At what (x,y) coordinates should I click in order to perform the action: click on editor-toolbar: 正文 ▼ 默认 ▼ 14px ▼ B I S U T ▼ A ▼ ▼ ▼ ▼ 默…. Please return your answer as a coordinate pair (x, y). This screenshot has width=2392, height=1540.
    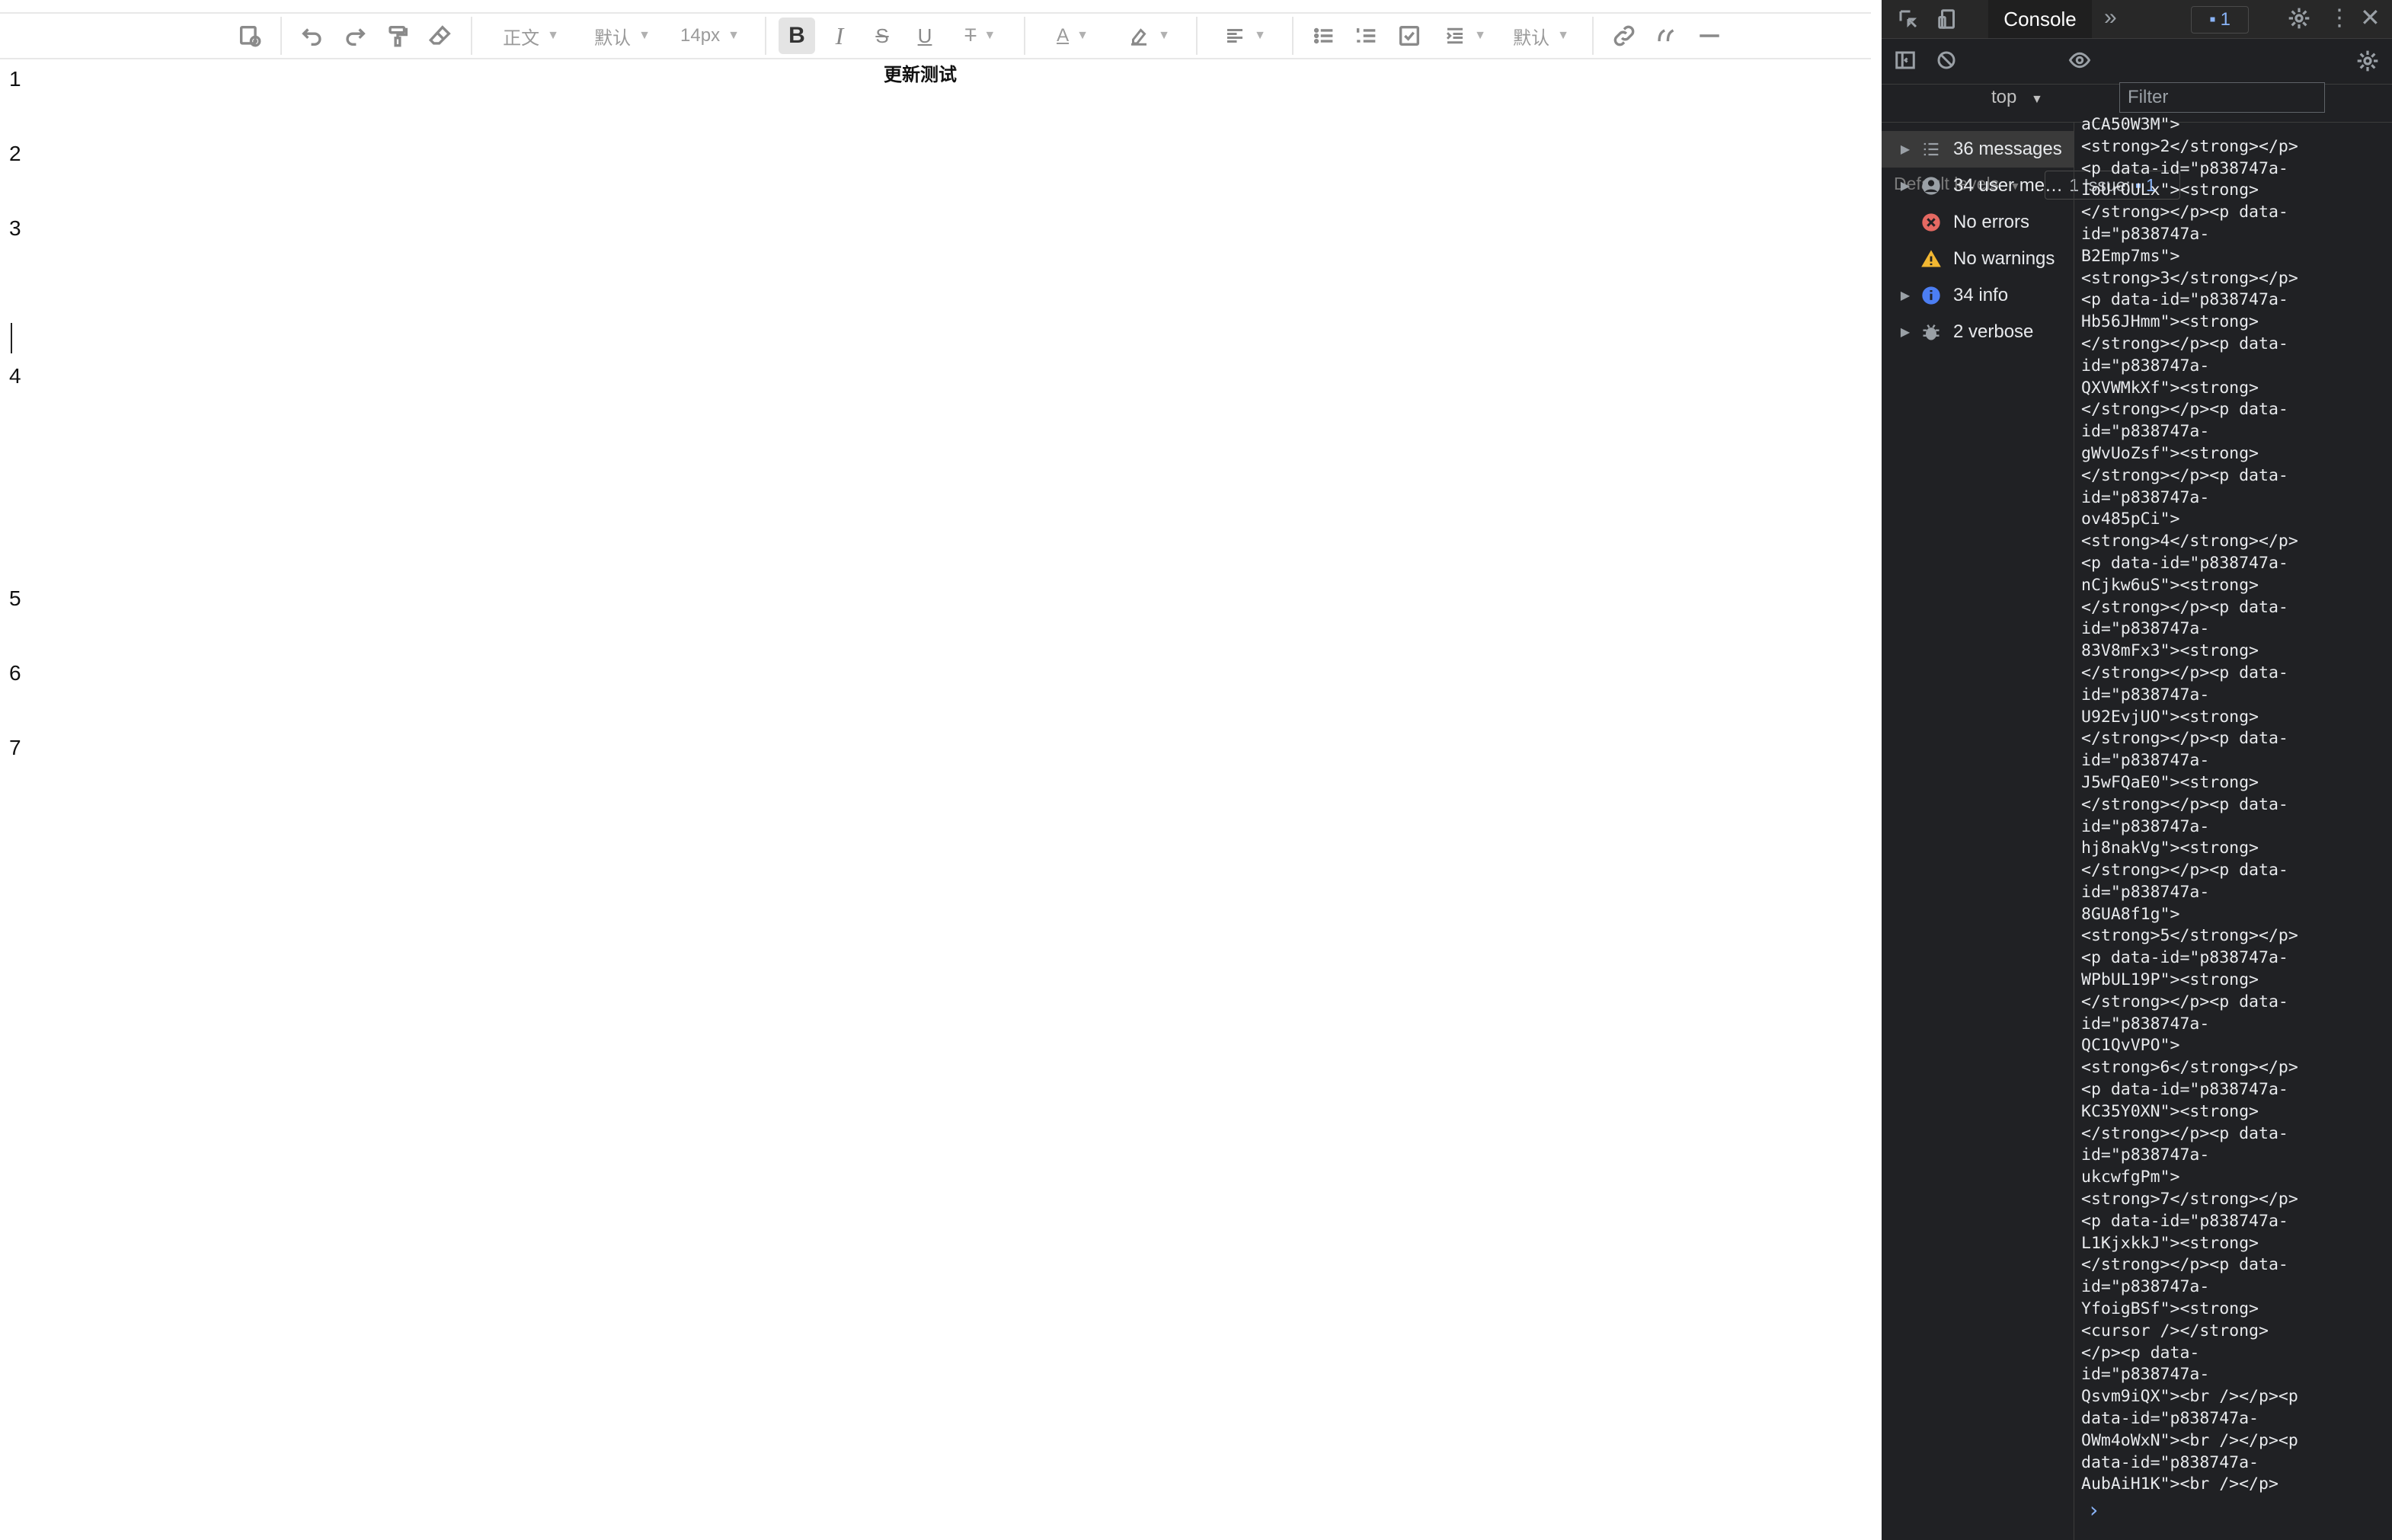
    Looking at the image, I should click on (935, 35).